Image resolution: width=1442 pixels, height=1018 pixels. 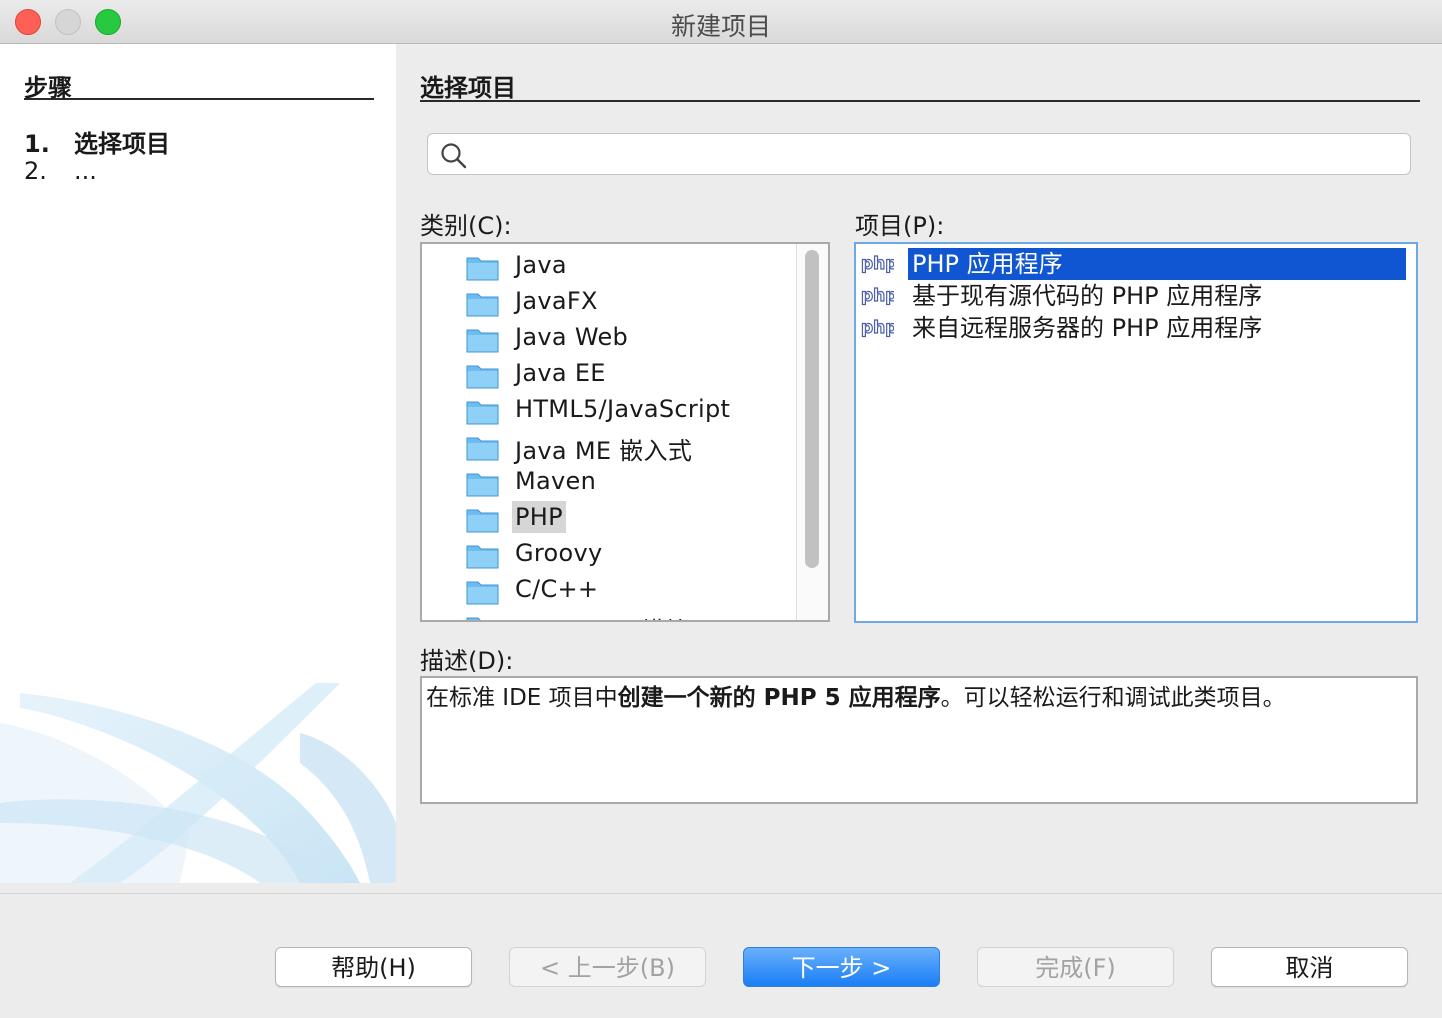 What do you see at coordinates (607, 967) in the screenshot?
I see `back-button: < 上一步(B)` at bounding box center [607, 967].